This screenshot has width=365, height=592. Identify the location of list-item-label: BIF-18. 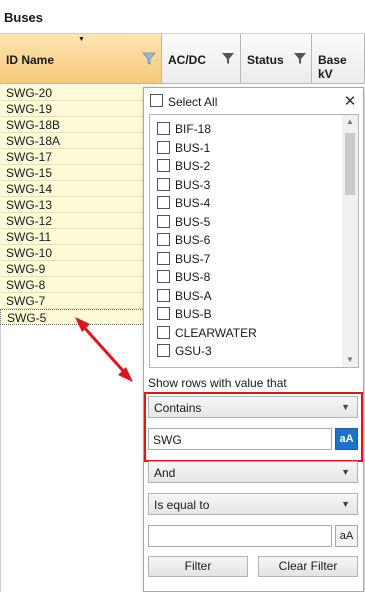
(193, 129).